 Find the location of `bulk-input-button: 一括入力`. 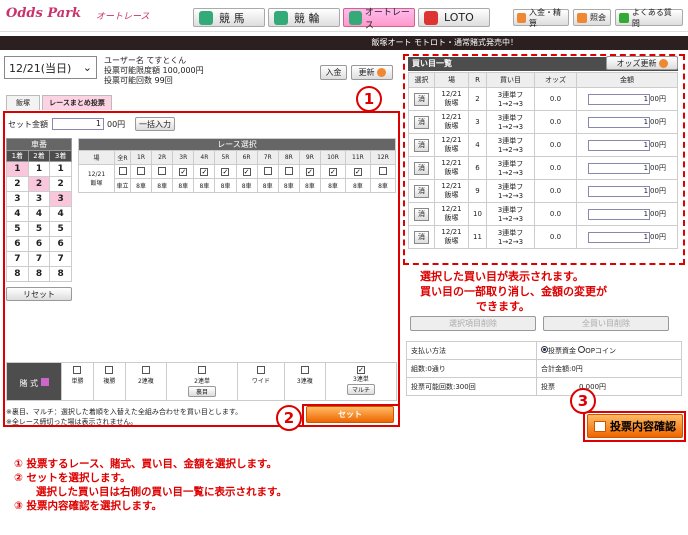

bulk-input-button: 一括入力 is located at coordinates (155, 124).